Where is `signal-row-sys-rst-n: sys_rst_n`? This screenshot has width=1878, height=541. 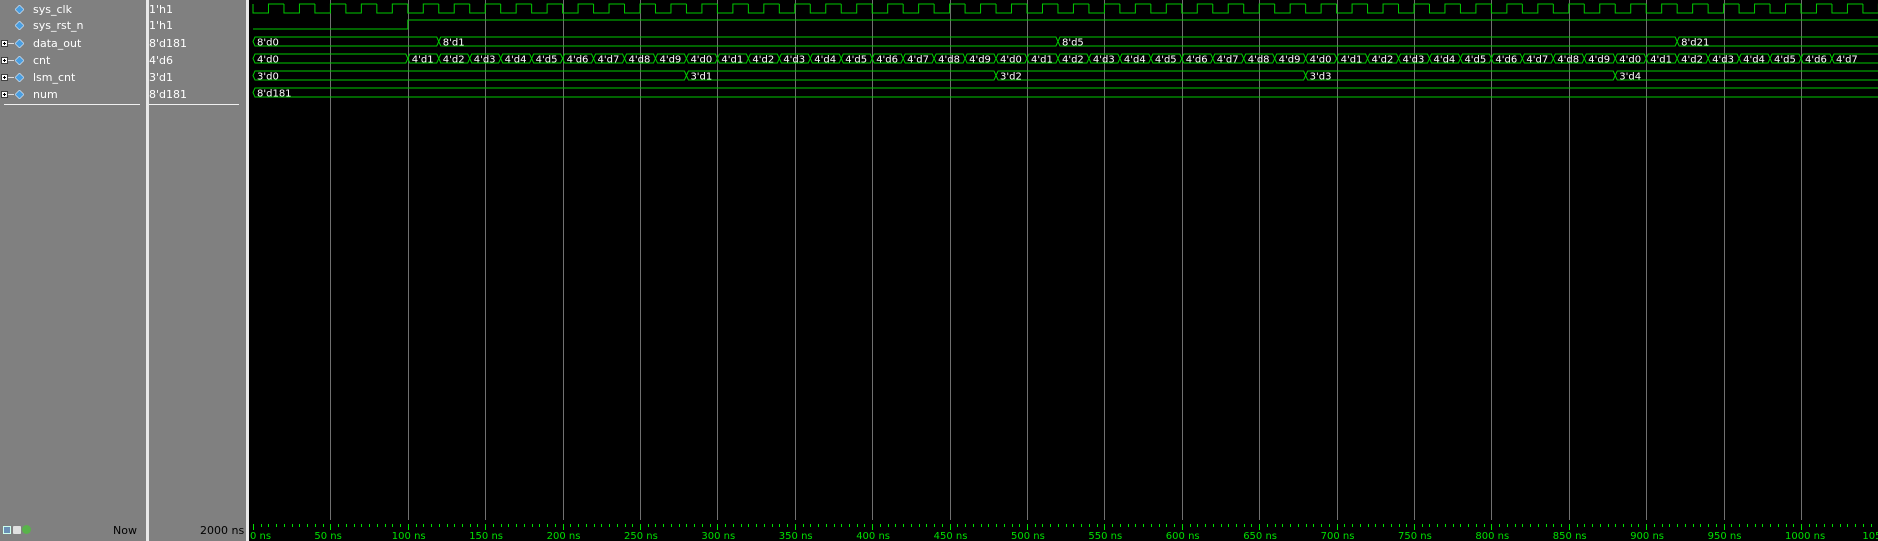
signal-row-sys-rst-n: sys_rst_n is located at coordinates (73, 26).